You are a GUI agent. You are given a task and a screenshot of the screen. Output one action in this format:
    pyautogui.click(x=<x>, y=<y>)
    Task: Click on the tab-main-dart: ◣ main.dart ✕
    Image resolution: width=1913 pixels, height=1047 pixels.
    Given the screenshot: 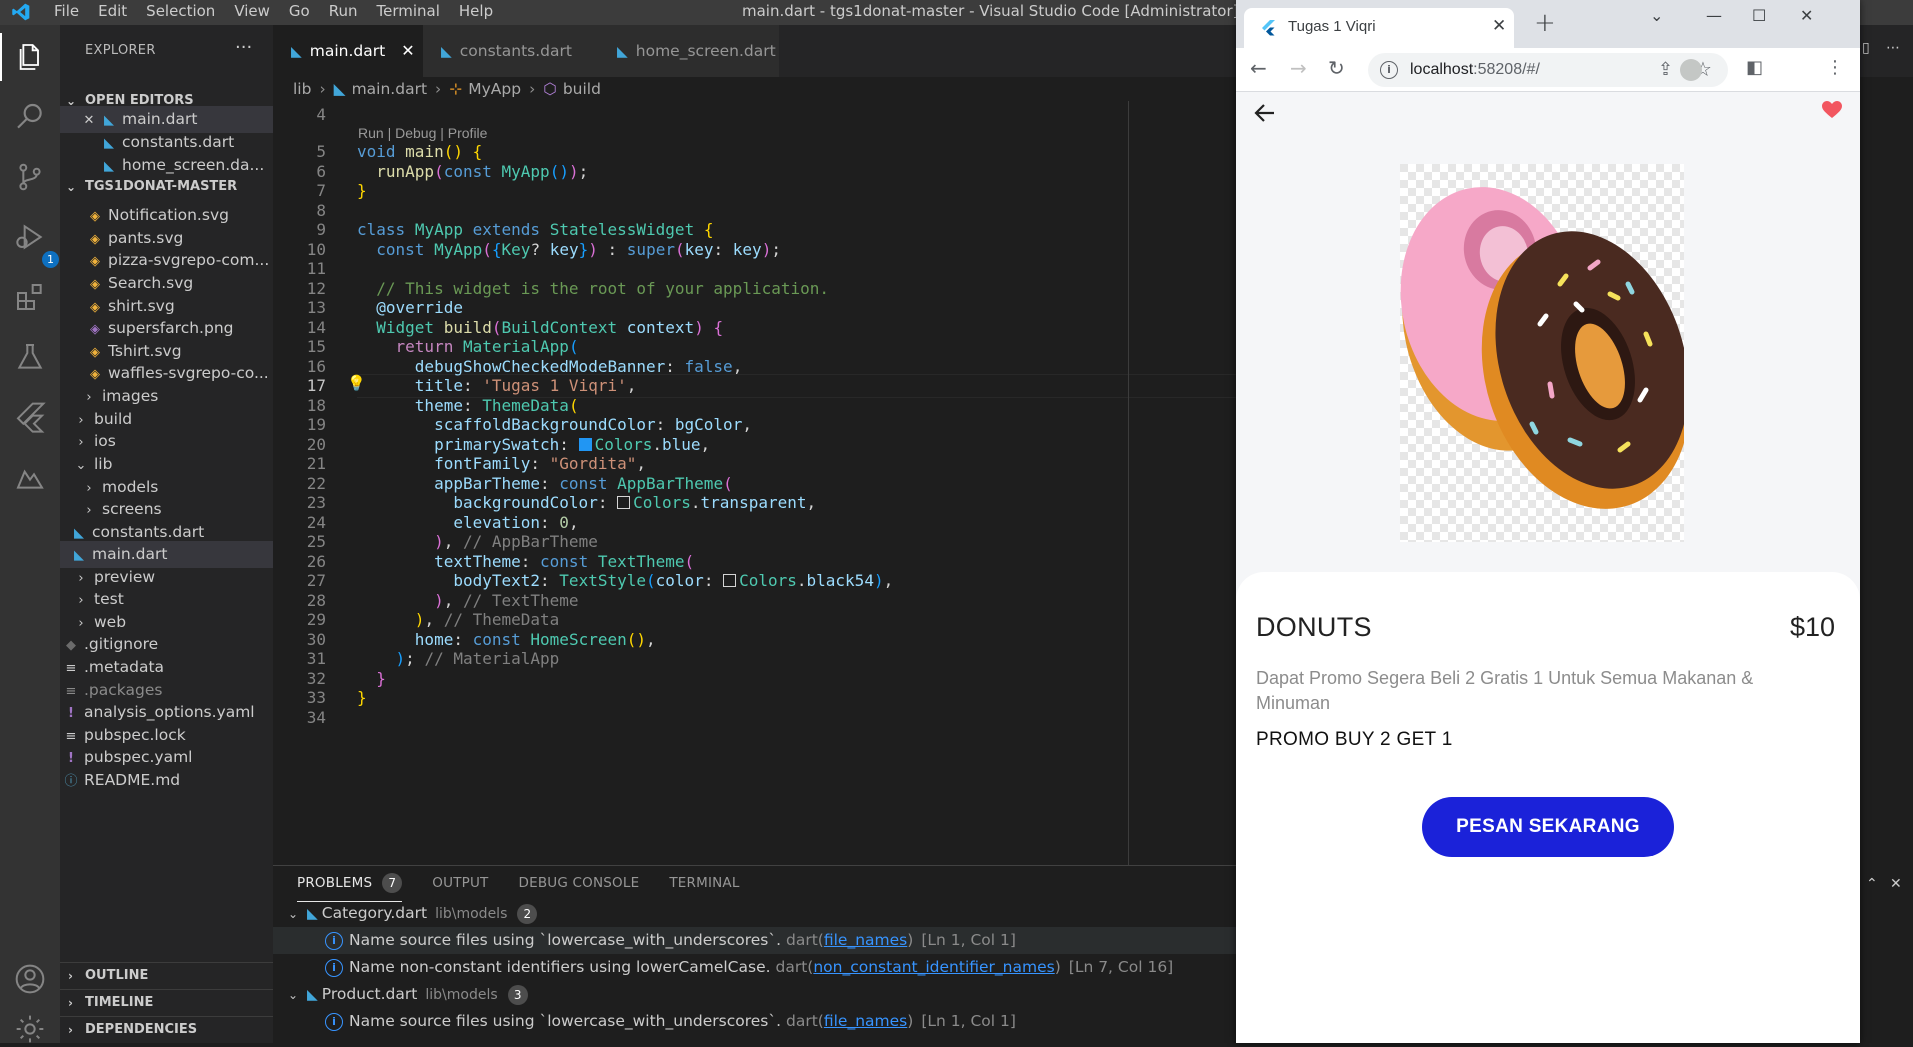 What is the action you would take?
    pyautogui.click(x=348, y=51)
    